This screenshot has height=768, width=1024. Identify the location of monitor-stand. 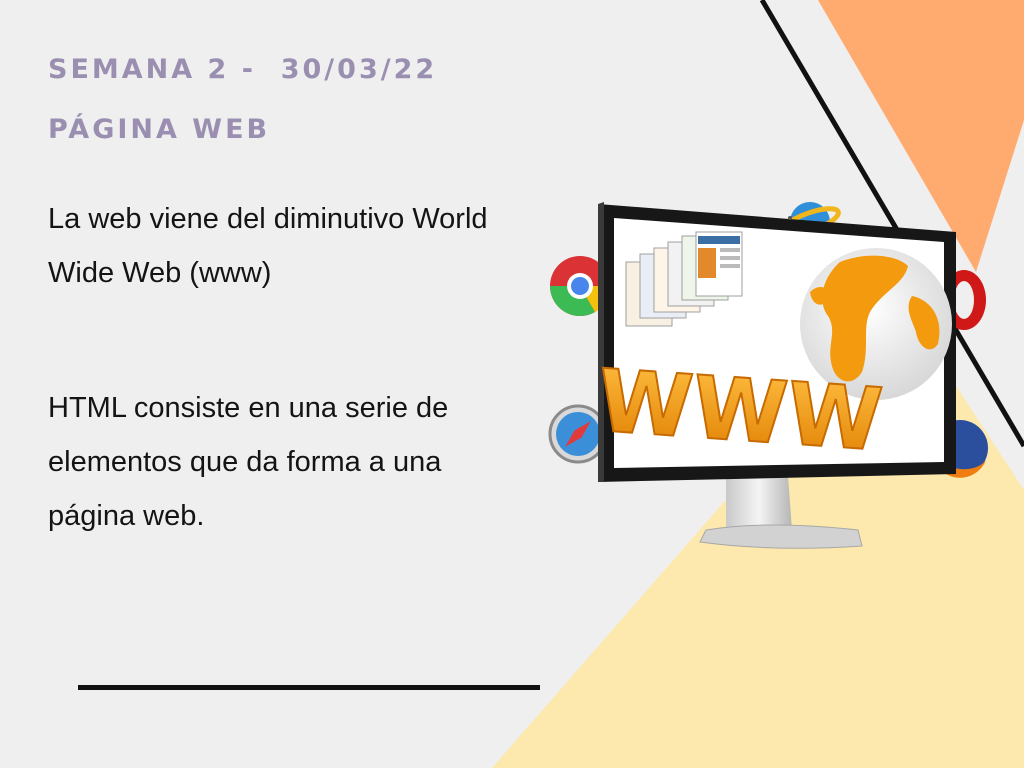
(781, 512).